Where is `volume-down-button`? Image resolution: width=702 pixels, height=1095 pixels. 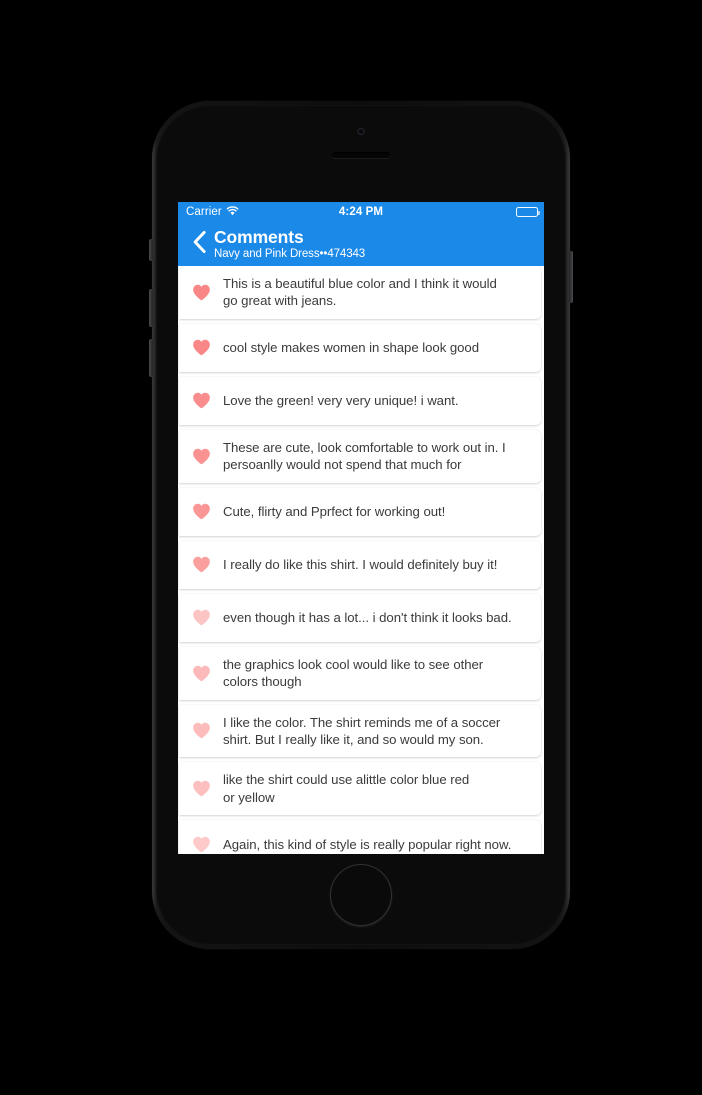
volume-down-button is located at coordinates (151, 358).